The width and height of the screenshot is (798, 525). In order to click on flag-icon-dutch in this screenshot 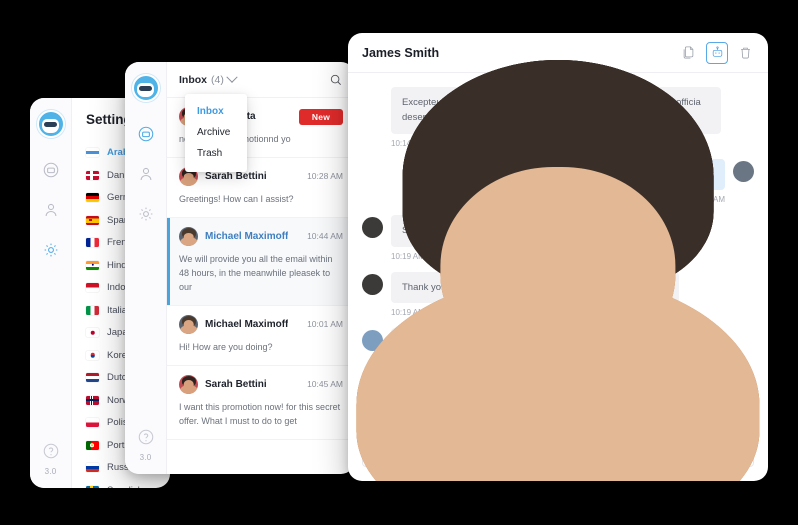, I will do `click(92, 377)`.